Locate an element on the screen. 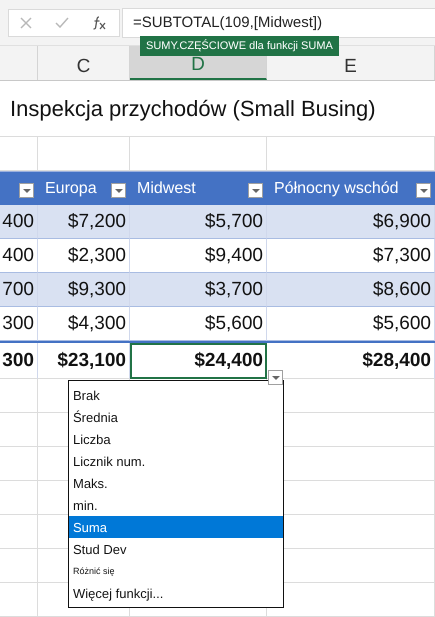 The width and height of the screenshot is (435, 617). formula-field: =SUBTOTAL(109,[Midwest]) is located at coordinates (278, 23).